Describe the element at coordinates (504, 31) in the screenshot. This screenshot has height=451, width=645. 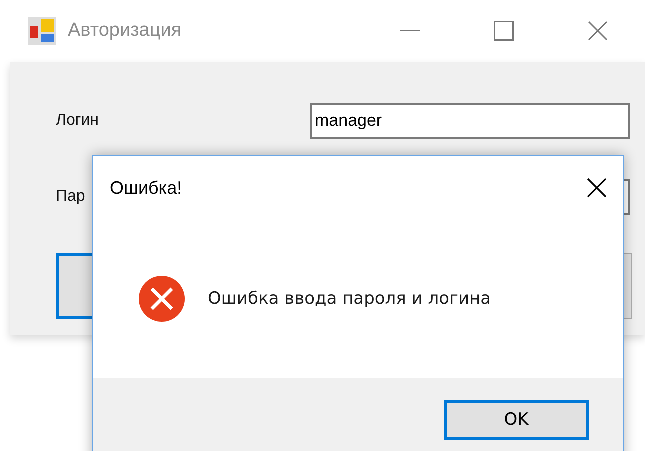
I see `maximize-icon` at that location.